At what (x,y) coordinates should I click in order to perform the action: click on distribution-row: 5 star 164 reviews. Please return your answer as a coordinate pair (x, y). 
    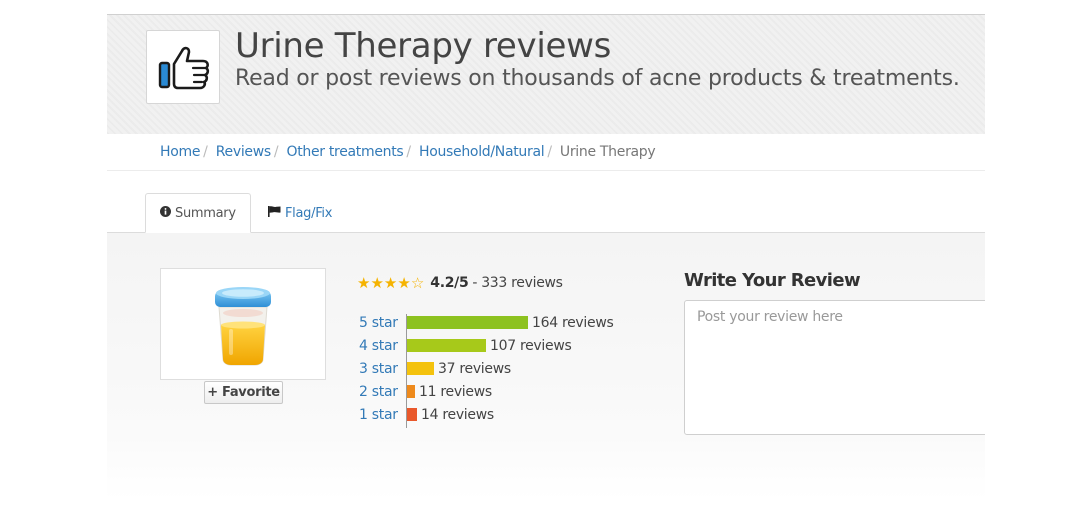
    Looking at the image, I should click on (522, 323).